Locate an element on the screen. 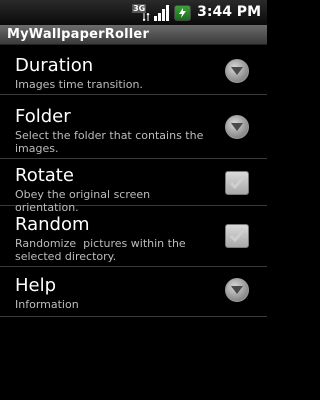  random-checkbox is located at coordinates (237, 236).